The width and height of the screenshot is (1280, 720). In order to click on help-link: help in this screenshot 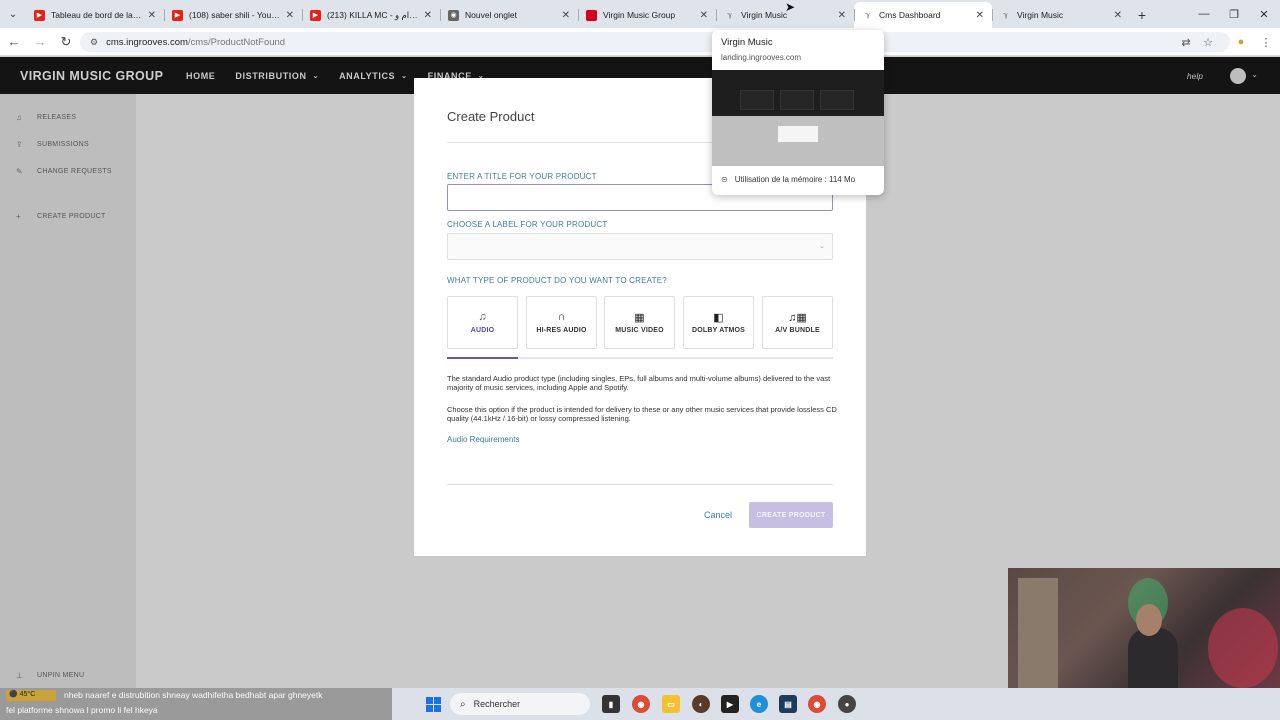, I will do `click(1195, 76)`.